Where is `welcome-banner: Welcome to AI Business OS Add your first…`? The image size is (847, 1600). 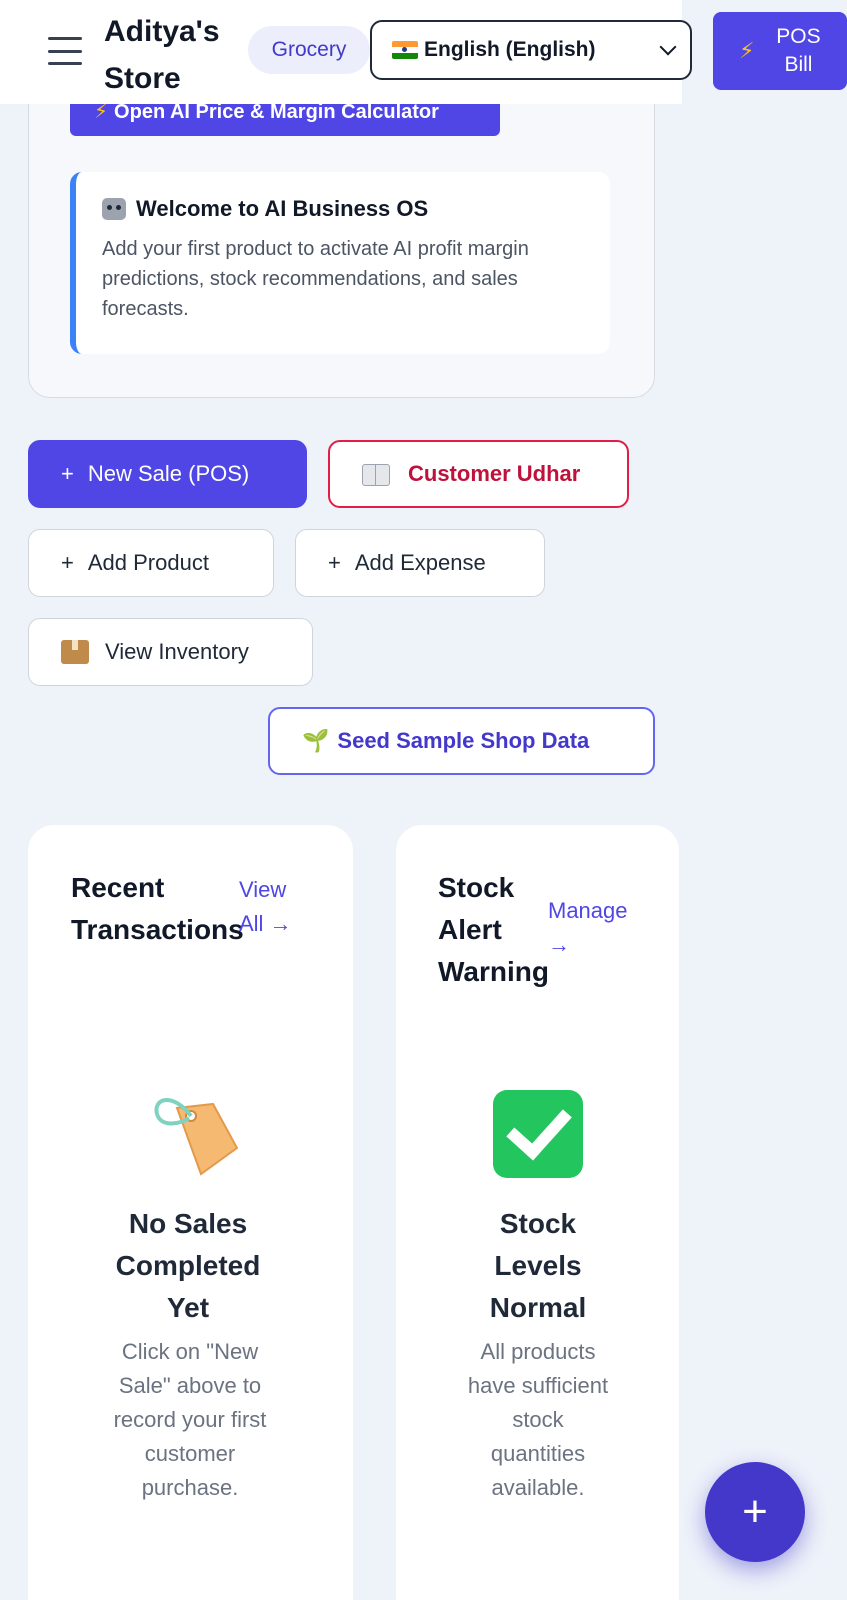
welcome-banner: Welcome to AI Business OS Add your first… is located at coordinates (340, 263).